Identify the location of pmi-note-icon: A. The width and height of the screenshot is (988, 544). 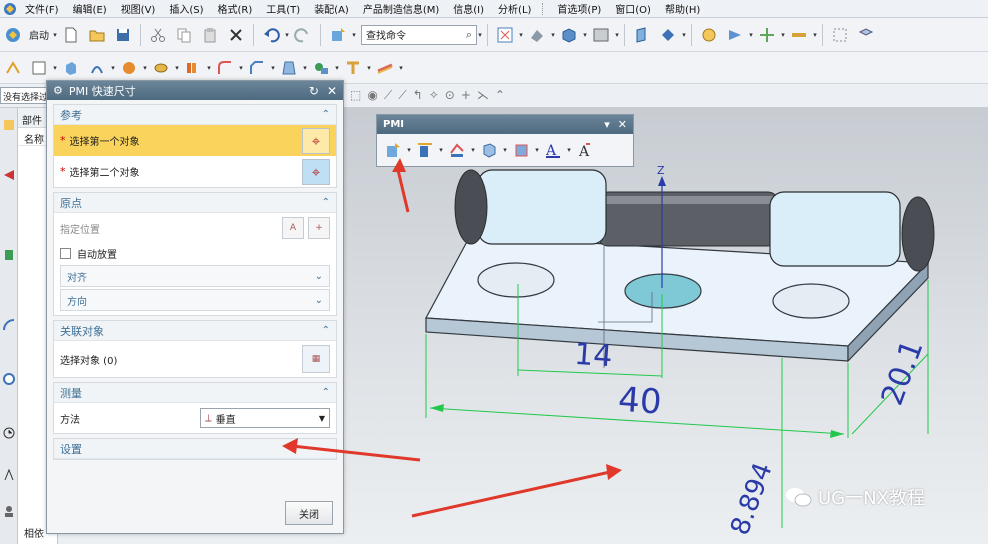
(553, 150).